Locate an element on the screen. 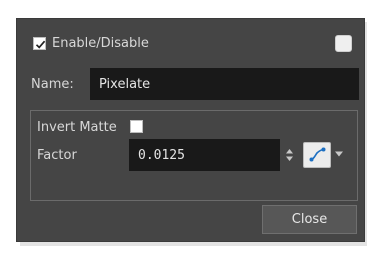 The image size is (381, 254). invert-matte-label: Invert Matte is located at coordinates (77, 127).